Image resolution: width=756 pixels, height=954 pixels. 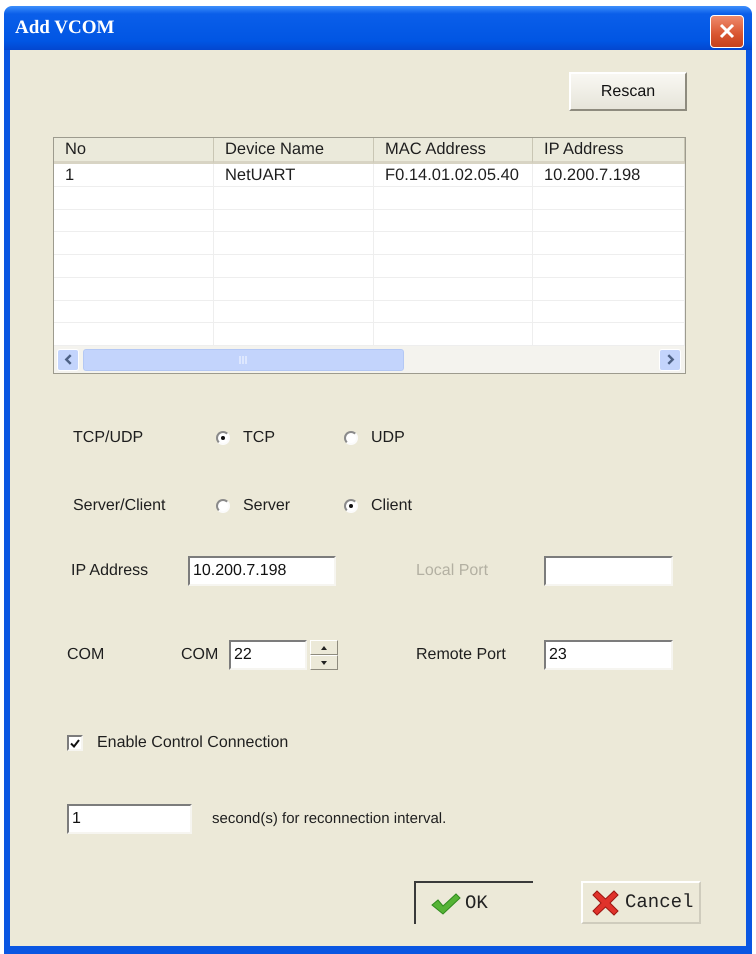 I want to click on field-label: Server/Client, so click(x=119, y=505).